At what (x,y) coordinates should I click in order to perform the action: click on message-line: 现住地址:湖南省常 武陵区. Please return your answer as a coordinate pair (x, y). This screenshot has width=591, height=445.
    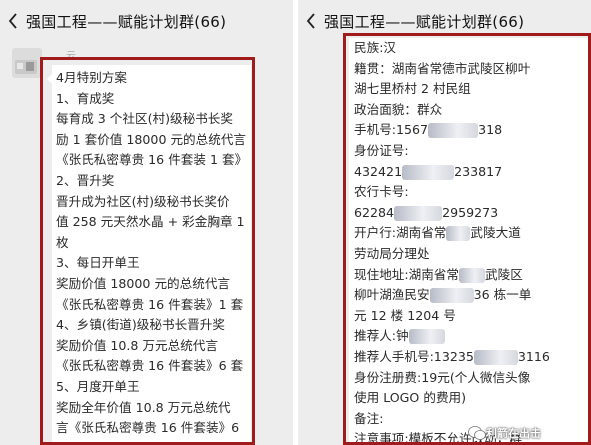
    Looking at the image, I should click on (471, 275).